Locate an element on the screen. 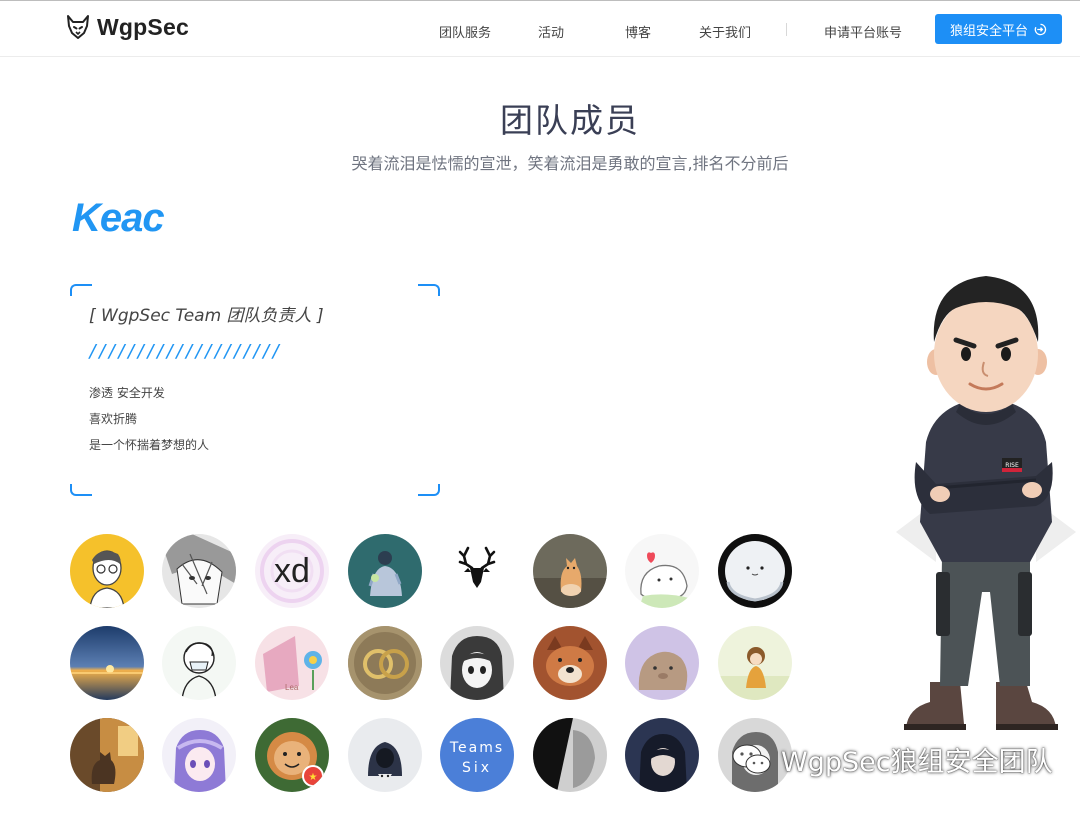 The height and width of the screenshot is (814, 1080). avatar-pink-flower: Lea is located at coordinates (292, 663).